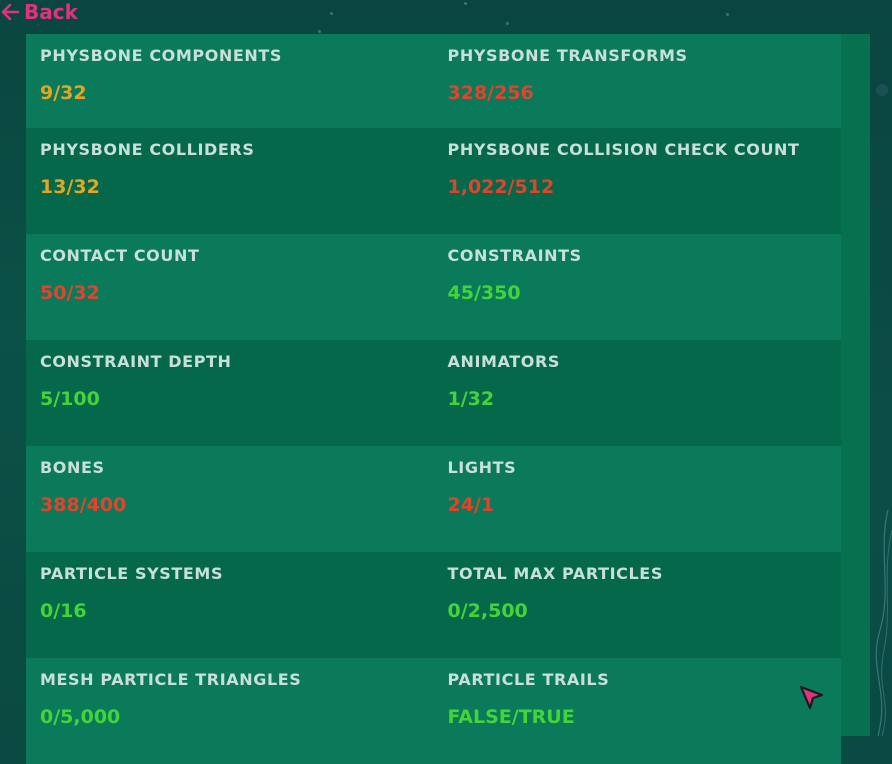 Image resolution: width=892 pixels, height=764 pixels. What do you see at coordinates (511, 717) in the screenshot?
I see `stat-value: FALSE/TRUE` at bounding box center [511, 717].